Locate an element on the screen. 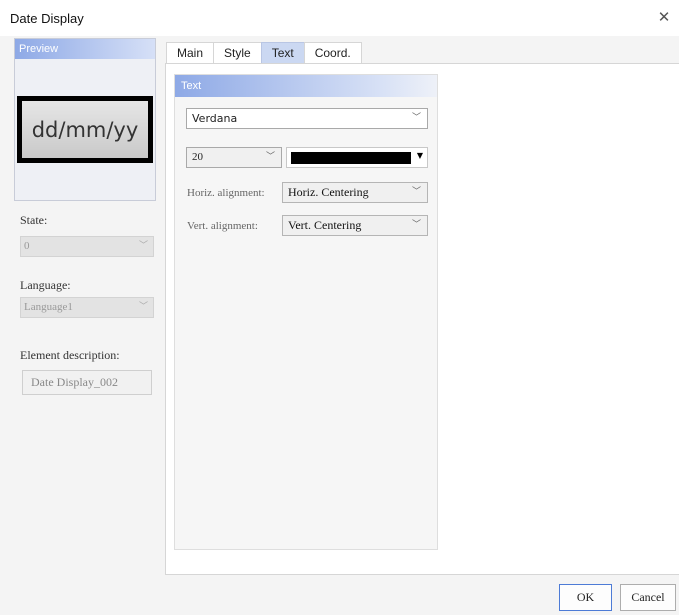 The image size is (679, 615). tab-coord: Coord. is located at coordinates (332, 52).